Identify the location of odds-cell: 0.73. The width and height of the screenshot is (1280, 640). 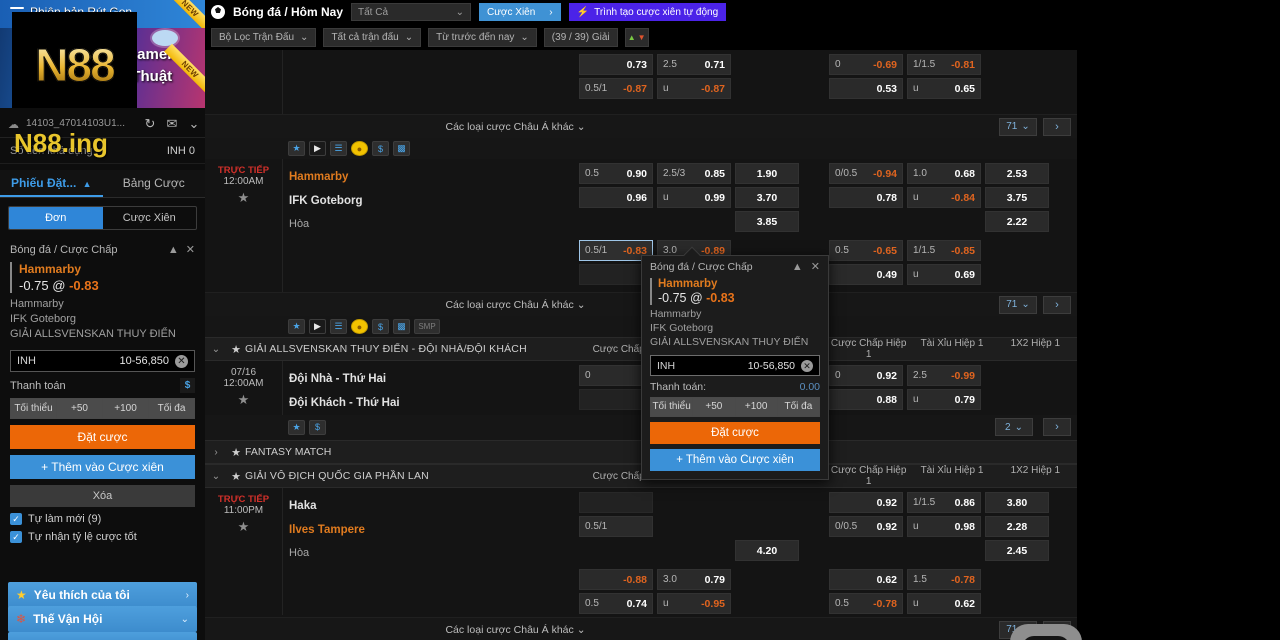
(616, 64).